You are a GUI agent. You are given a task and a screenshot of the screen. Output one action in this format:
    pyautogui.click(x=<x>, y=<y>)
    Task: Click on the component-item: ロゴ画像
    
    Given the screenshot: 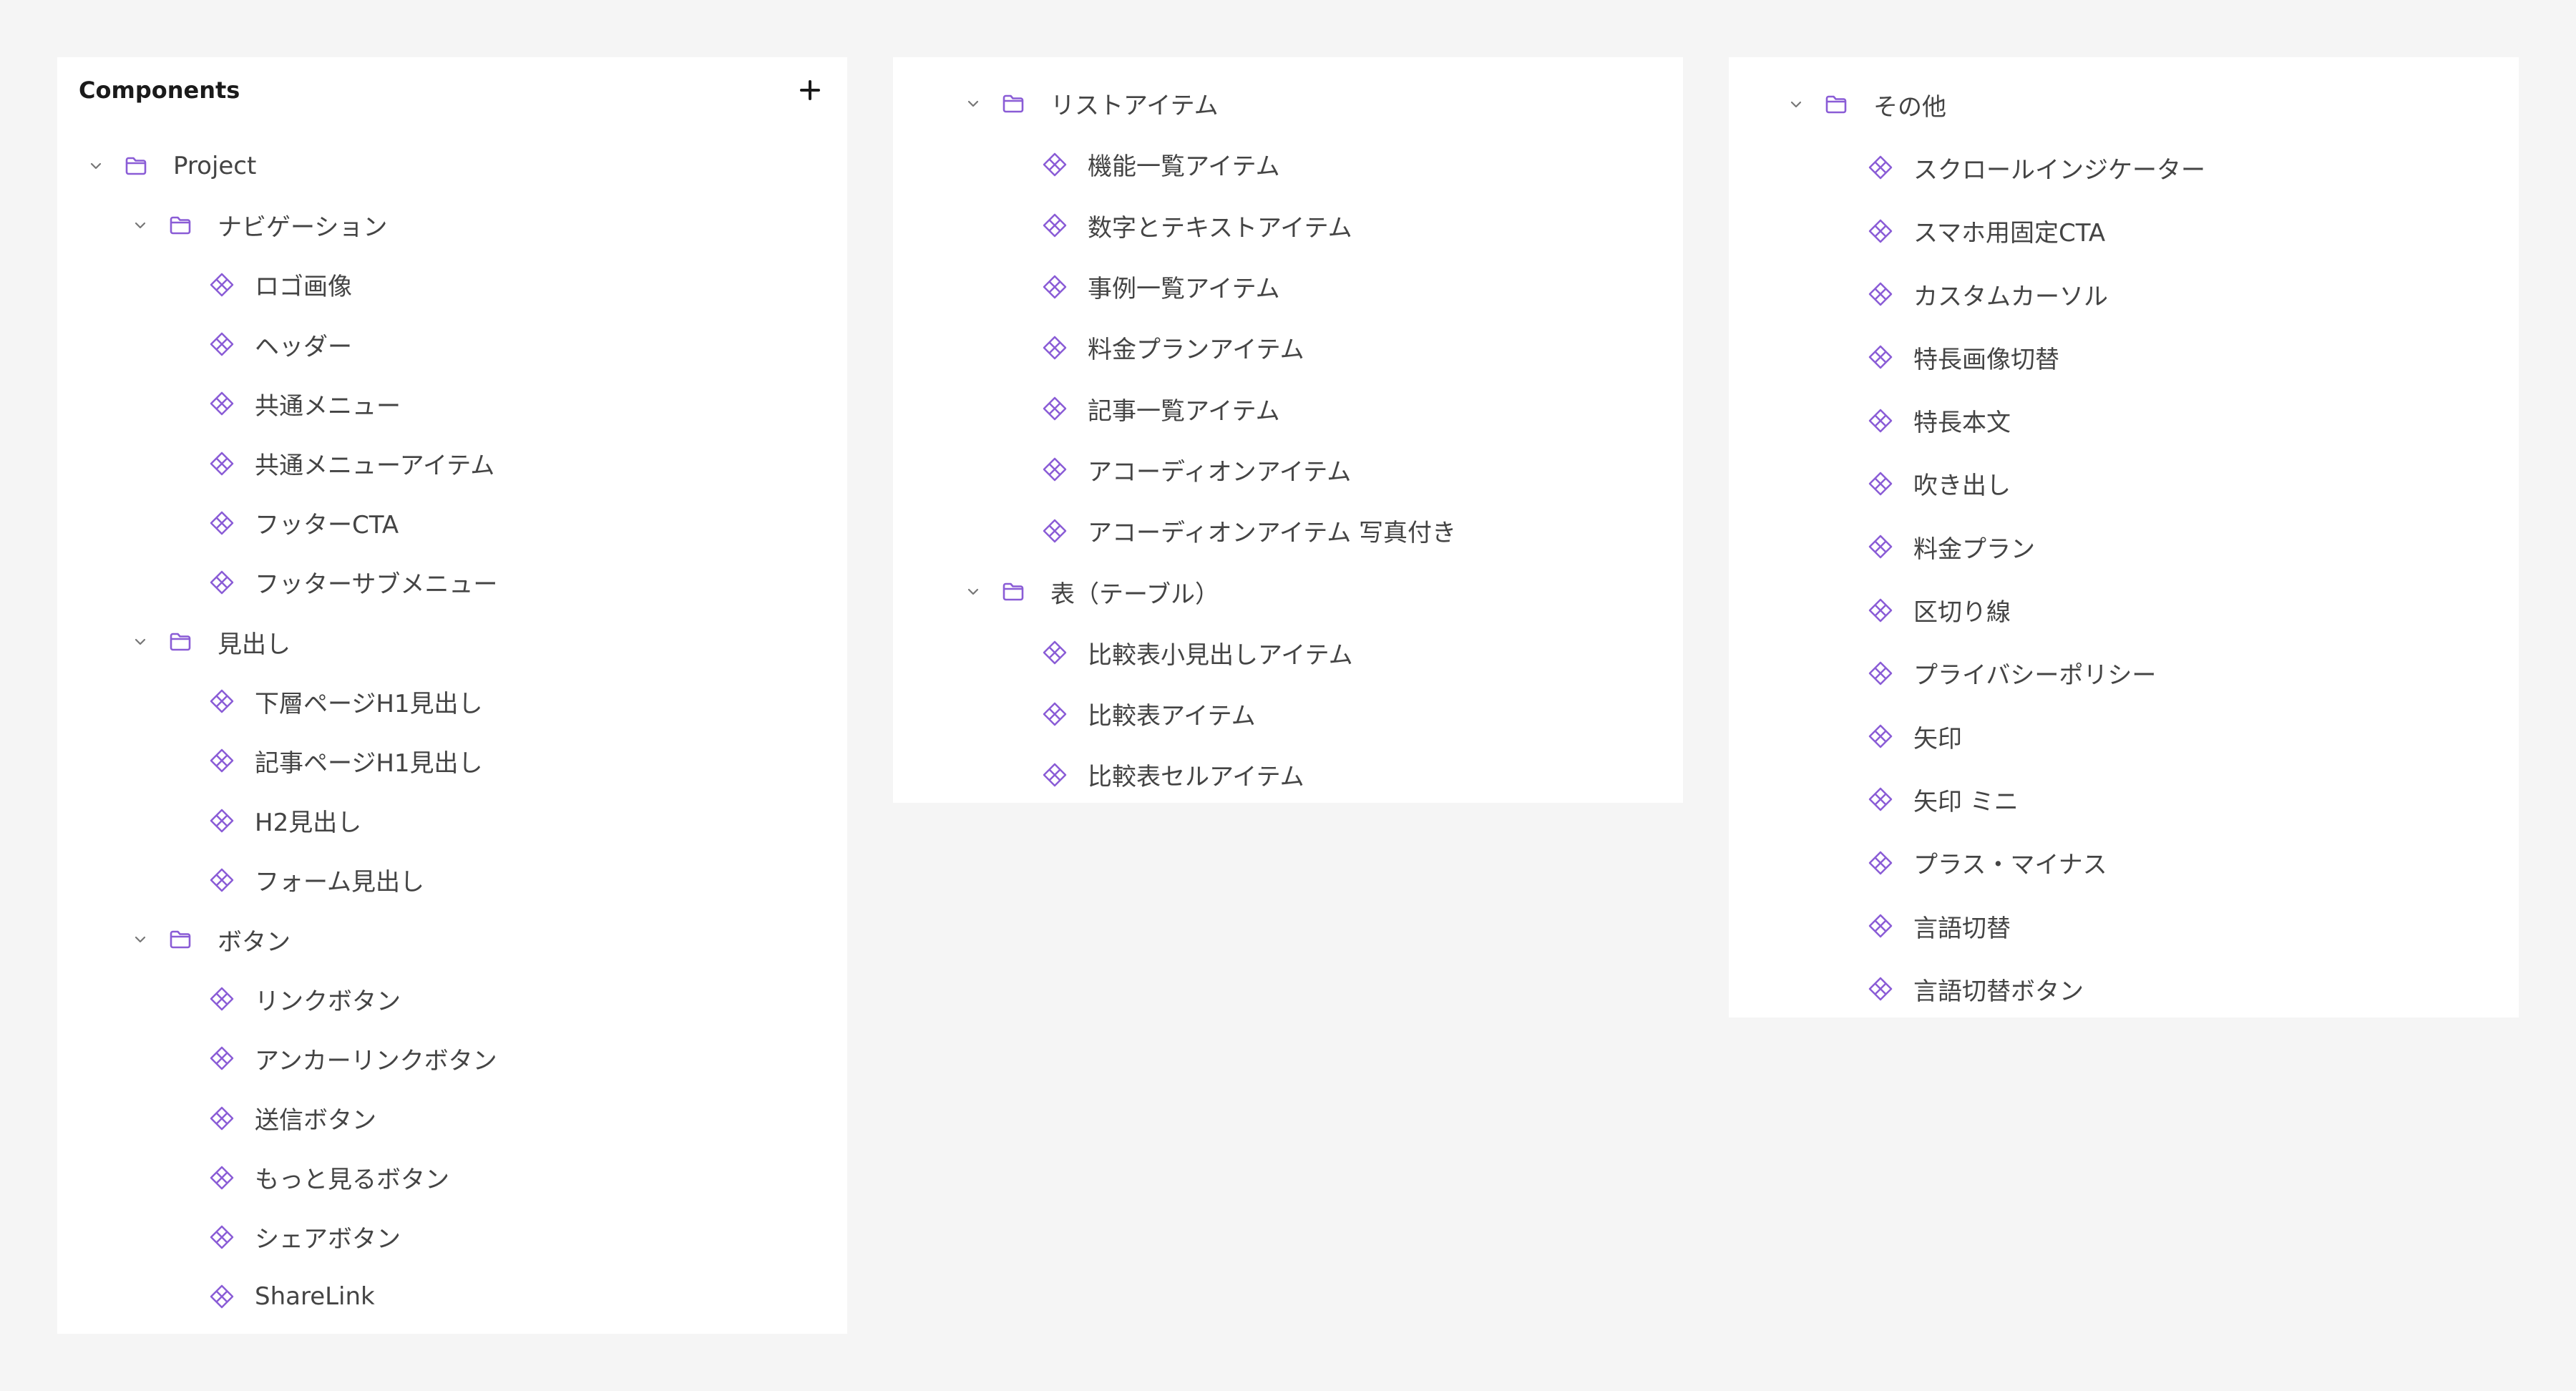 What is the action you would take?
    pyautogui.click(x=452, y=285)
    